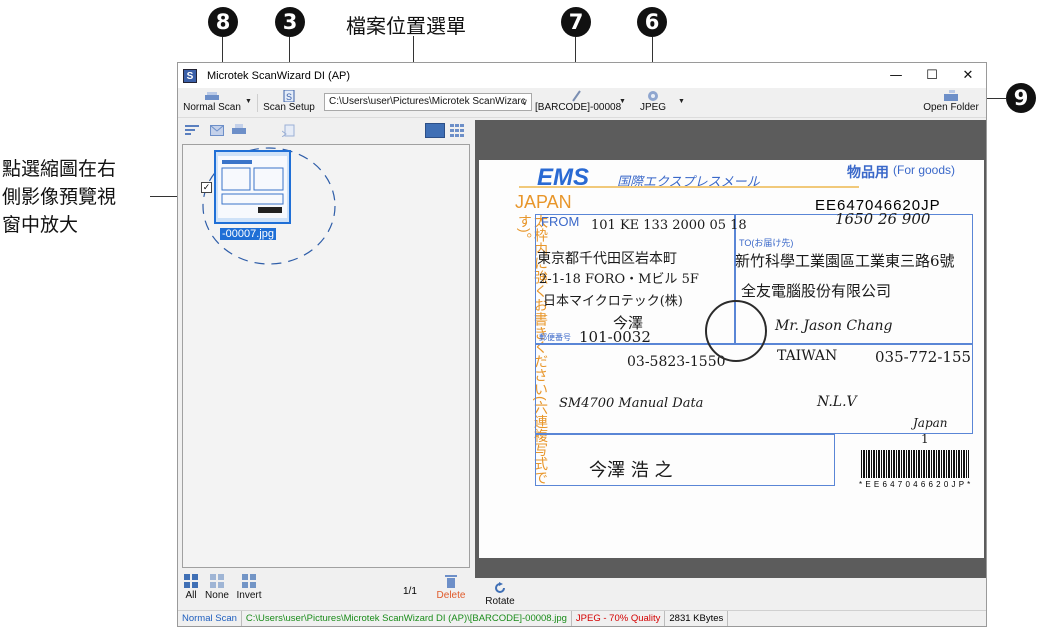 Image resolution: width=1039 pixels, height=628 pixels. I want to click on printer-icon, so click(239, 130).